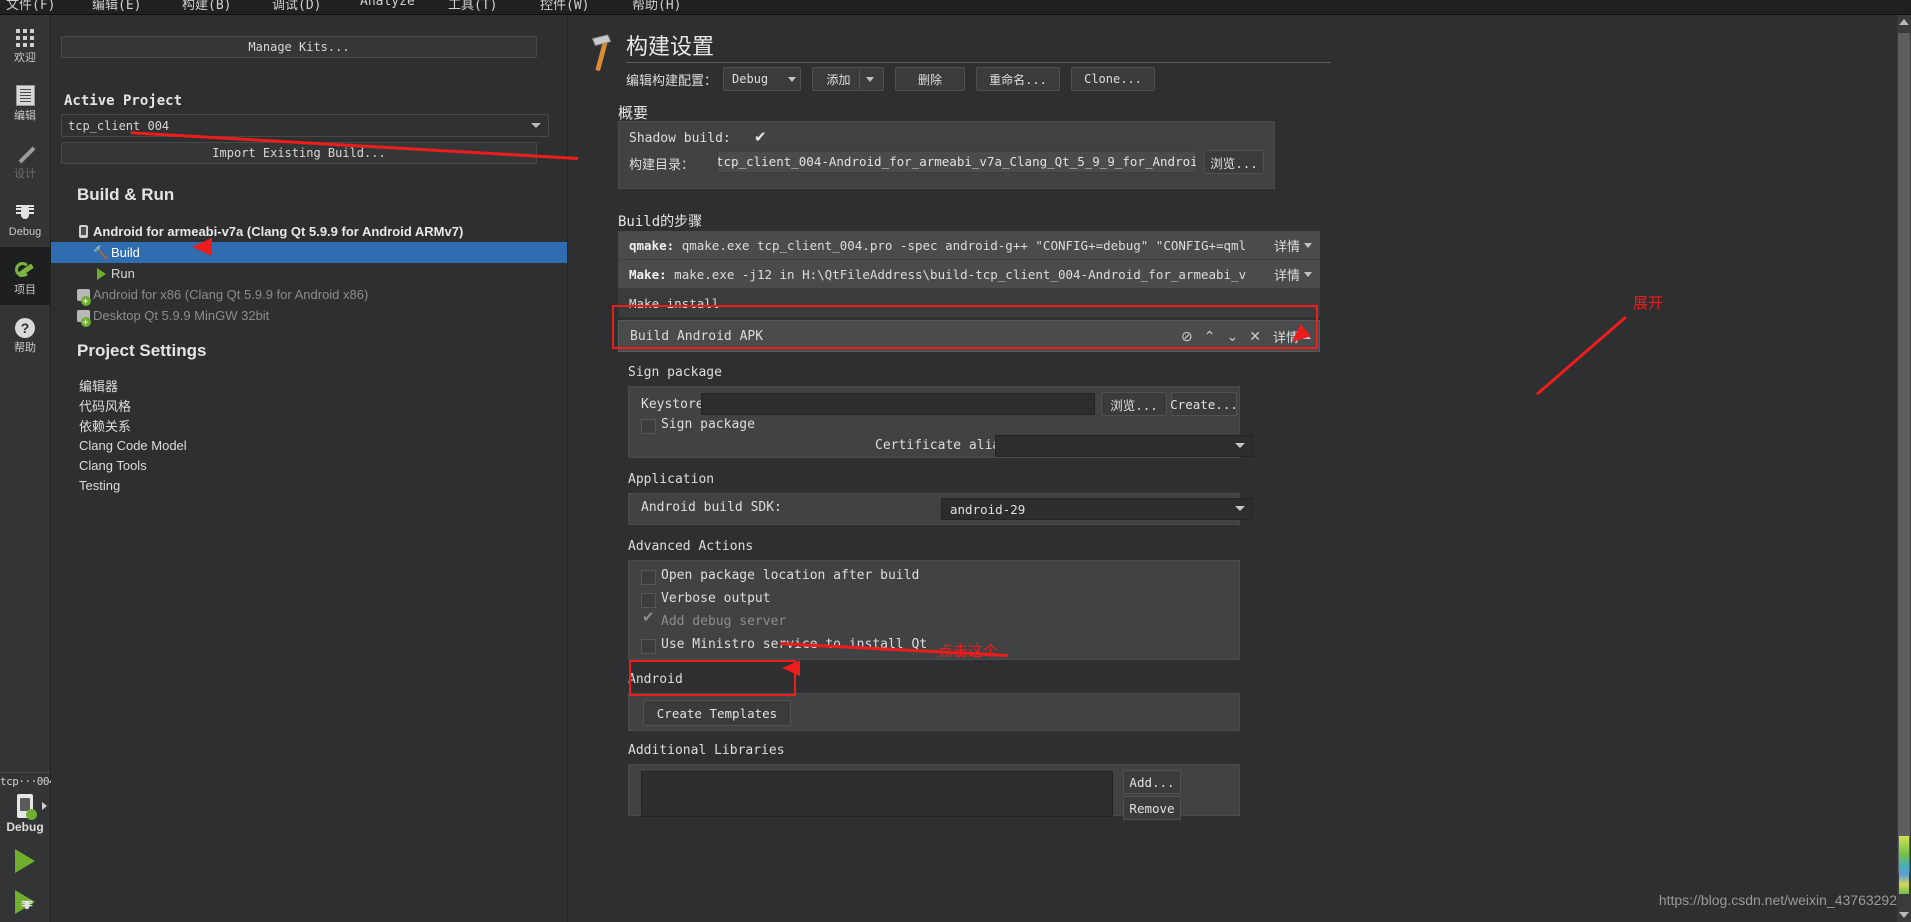 The image size is (1911, 922). I want to click on menu-item-edit: 编辑(E), so click(116, 6).